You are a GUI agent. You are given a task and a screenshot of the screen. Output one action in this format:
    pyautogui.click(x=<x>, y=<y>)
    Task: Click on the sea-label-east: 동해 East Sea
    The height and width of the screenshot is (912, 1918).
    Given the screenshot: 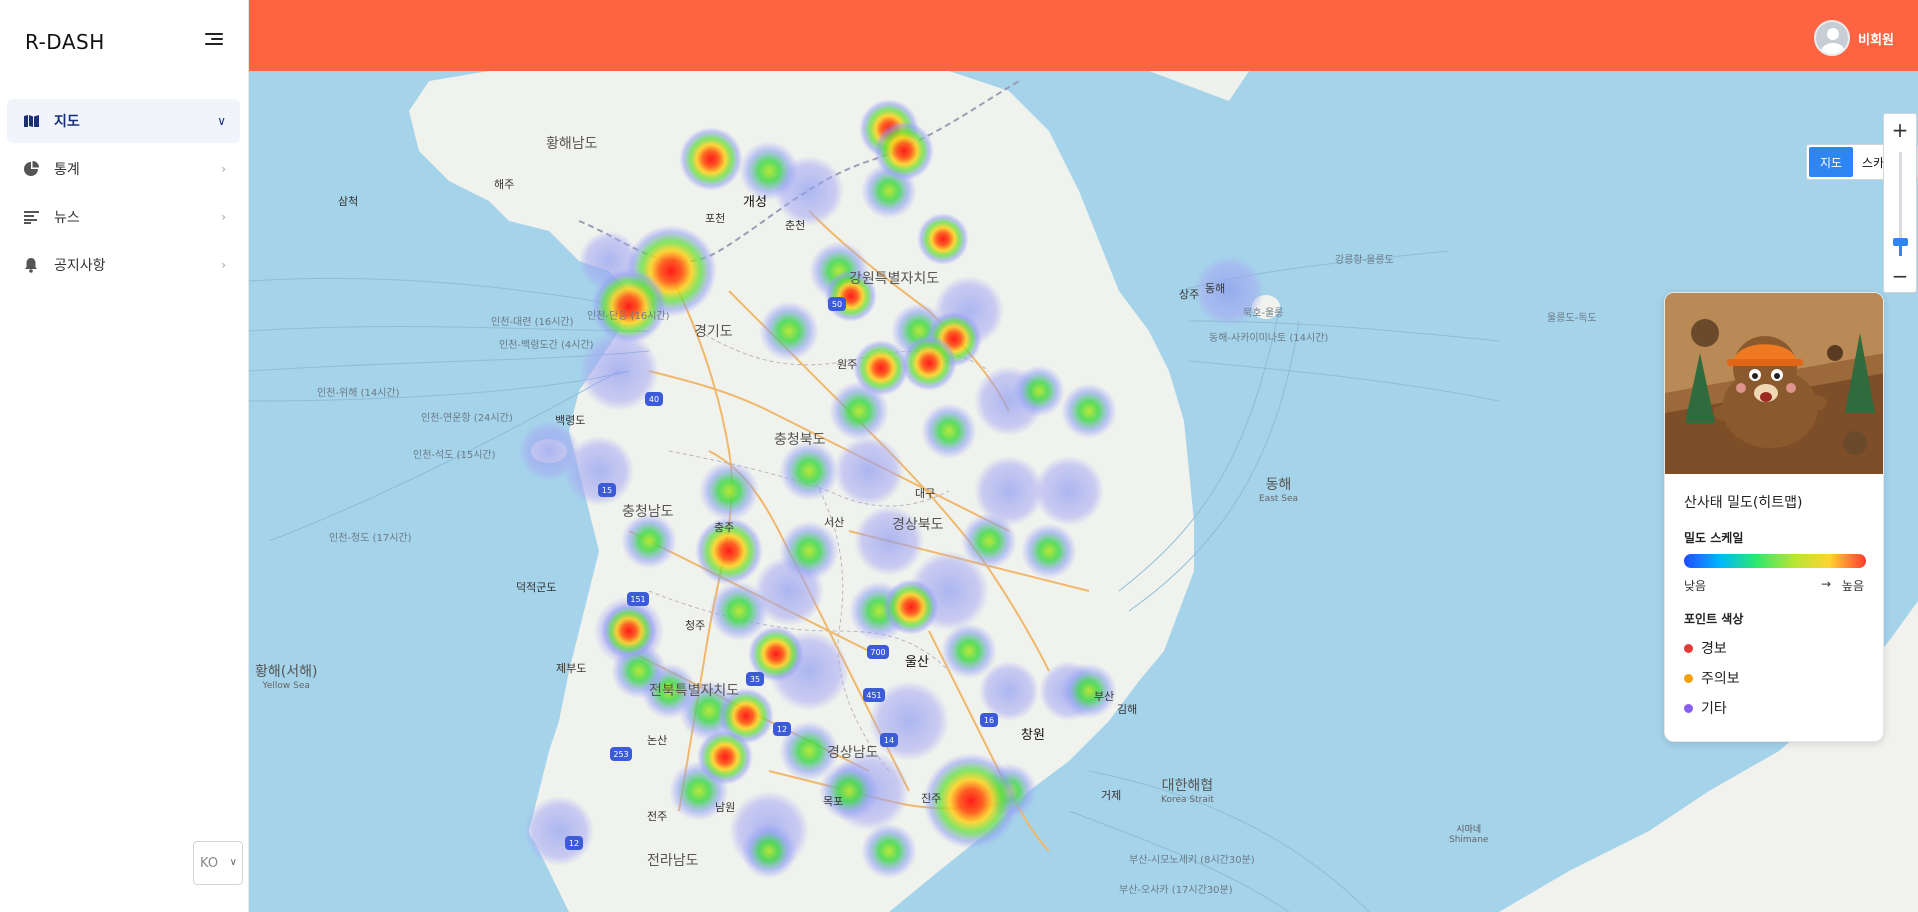 What is the action you would take?
    pyautogui.click(x=1278, y=489)
    